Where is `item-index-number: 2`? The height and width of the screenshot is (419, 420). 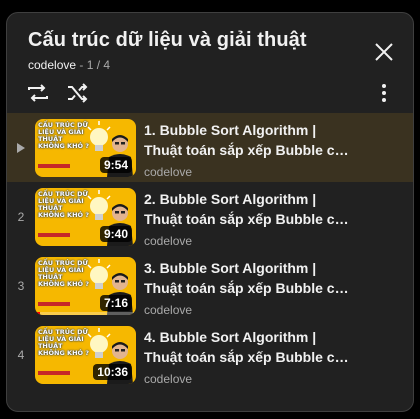
item-index-number: 2 is located at coordinates (21, 216).